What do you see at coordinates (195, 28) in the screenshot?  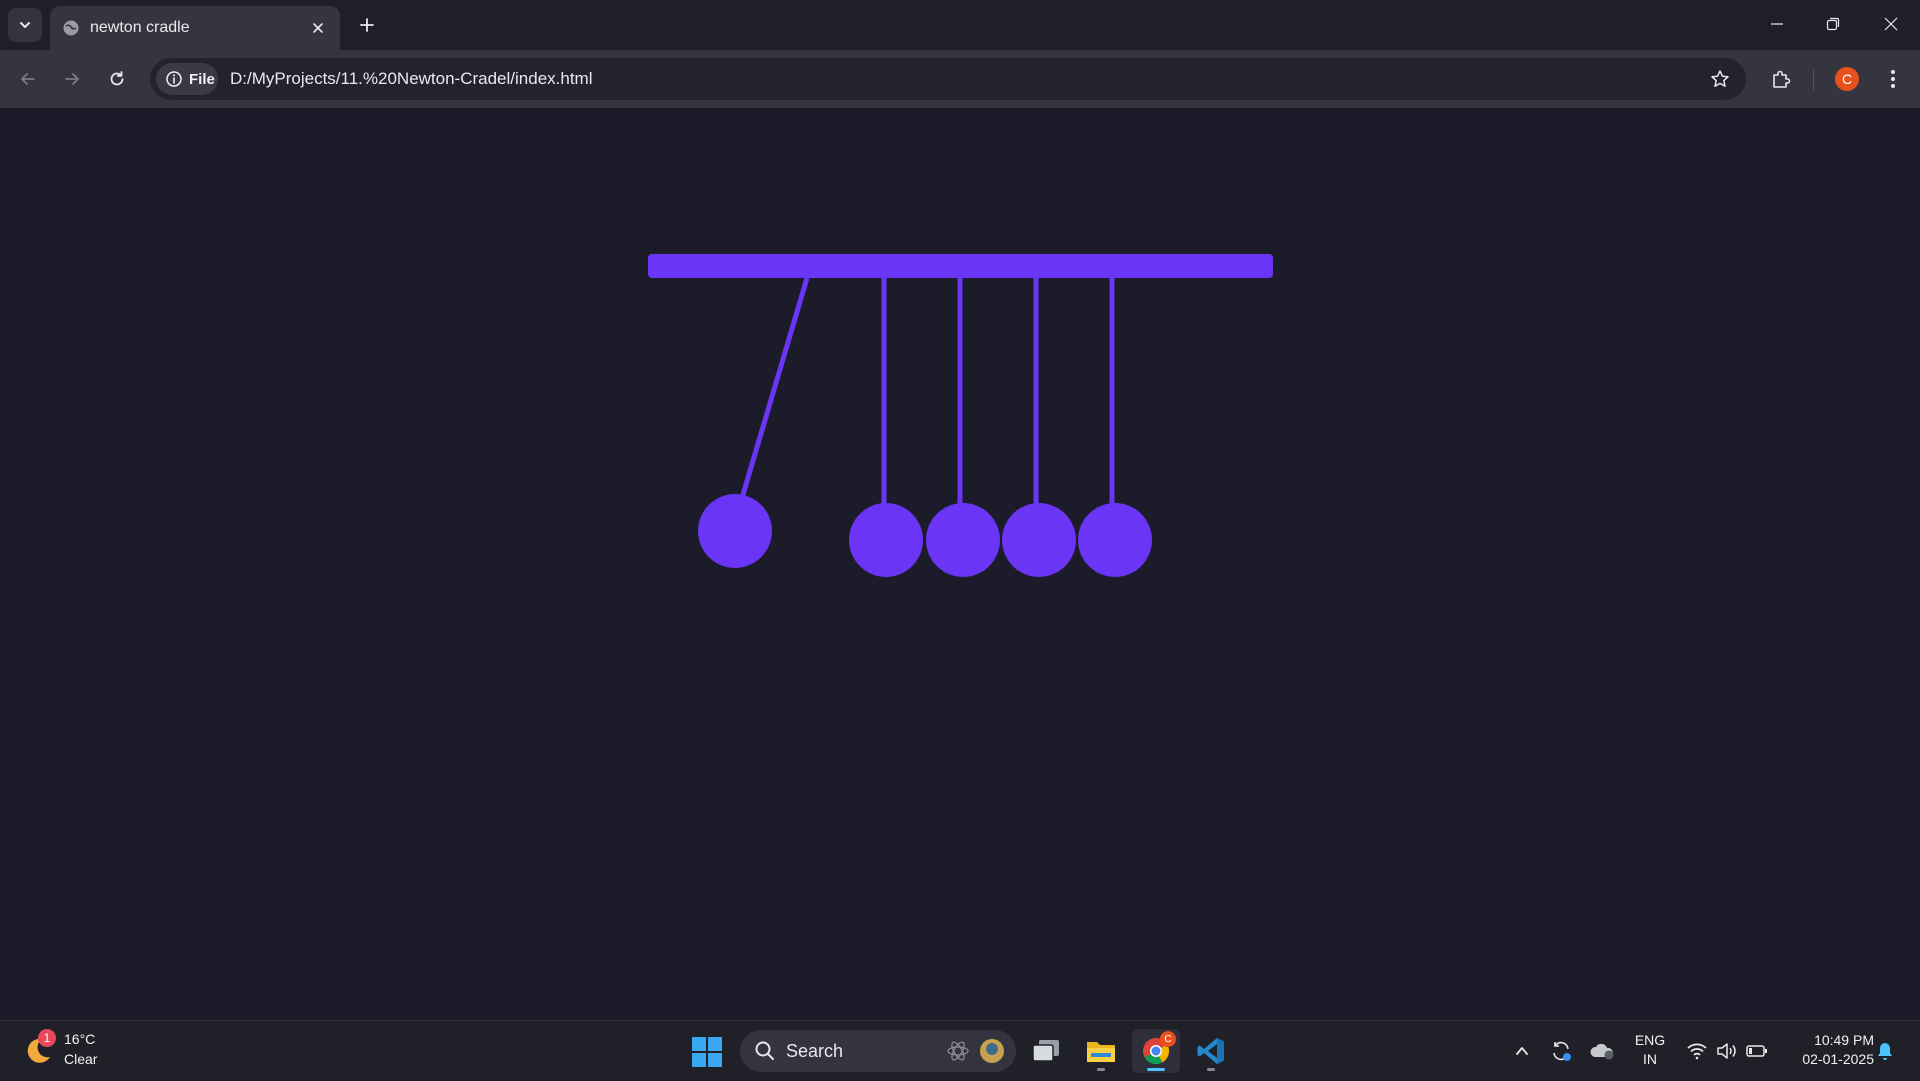 I see `browser-tab: newton cradle` at bounding box center [195, 28].